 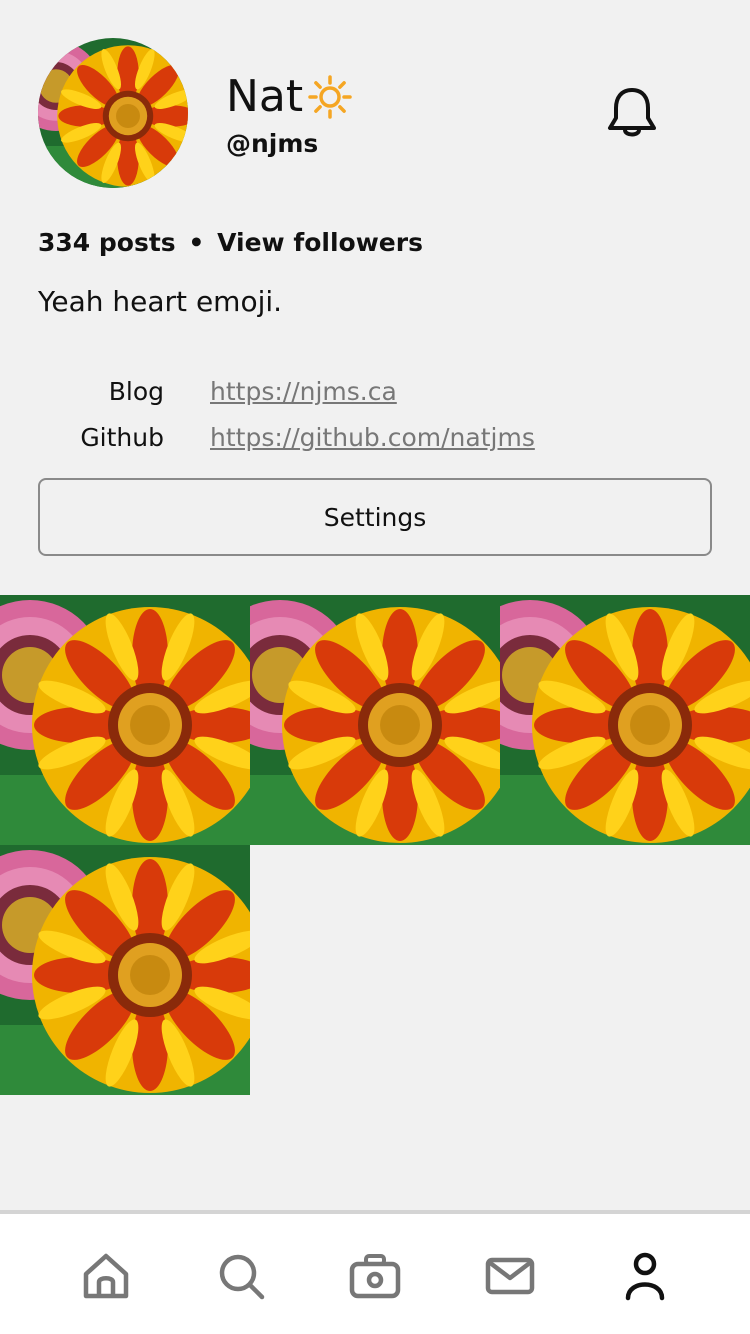 What do you see at coordinates (113, 113) in the screenshot?
I see `avatar` at bounding box center [113, 113].